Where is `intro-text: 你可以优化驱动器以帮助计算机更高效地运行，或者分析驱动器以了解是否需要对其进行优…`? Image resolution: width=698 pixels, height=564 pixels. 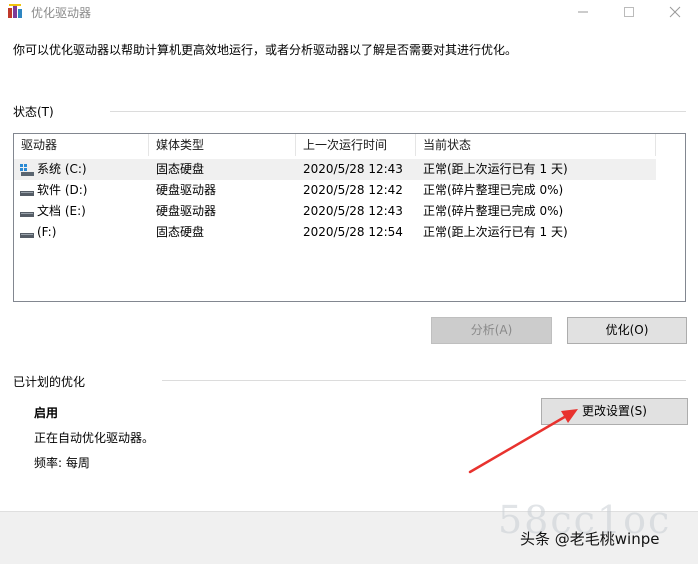
intro-text: 你可以优化驱动器以帮助计算机更高效地运行，或者分析驱动器以了解是否需要对其进行优… is located at coordinates (265, 50).